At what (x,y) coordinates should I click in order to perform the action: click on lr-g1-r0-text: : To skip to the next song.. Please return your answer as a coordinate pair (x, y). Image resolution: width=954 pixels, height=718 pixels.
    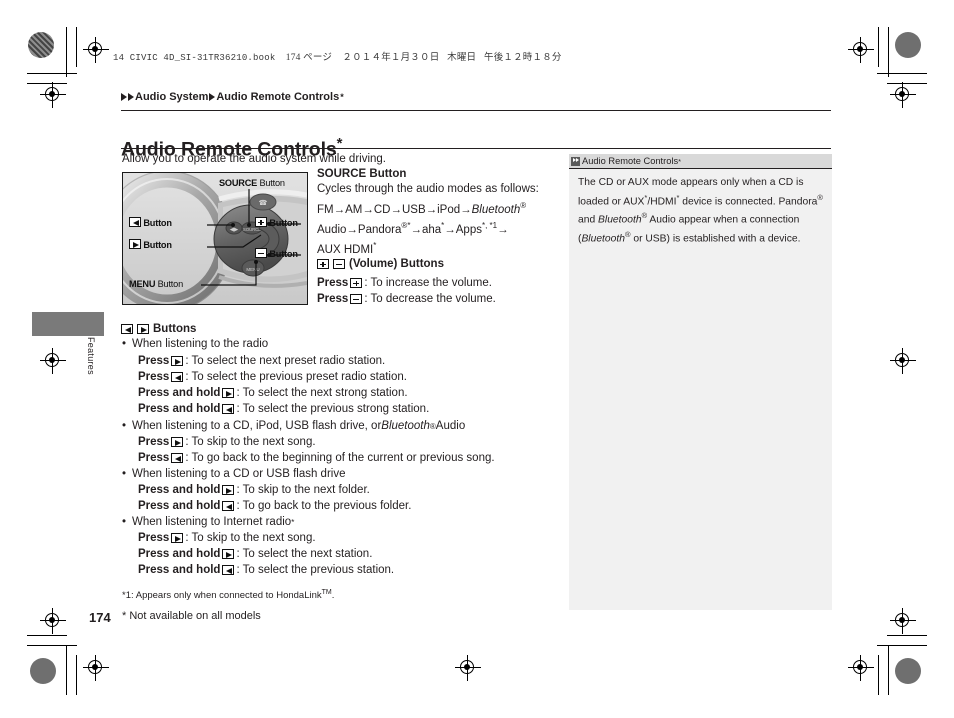
    Looking at the image, I should click on (250, 442).